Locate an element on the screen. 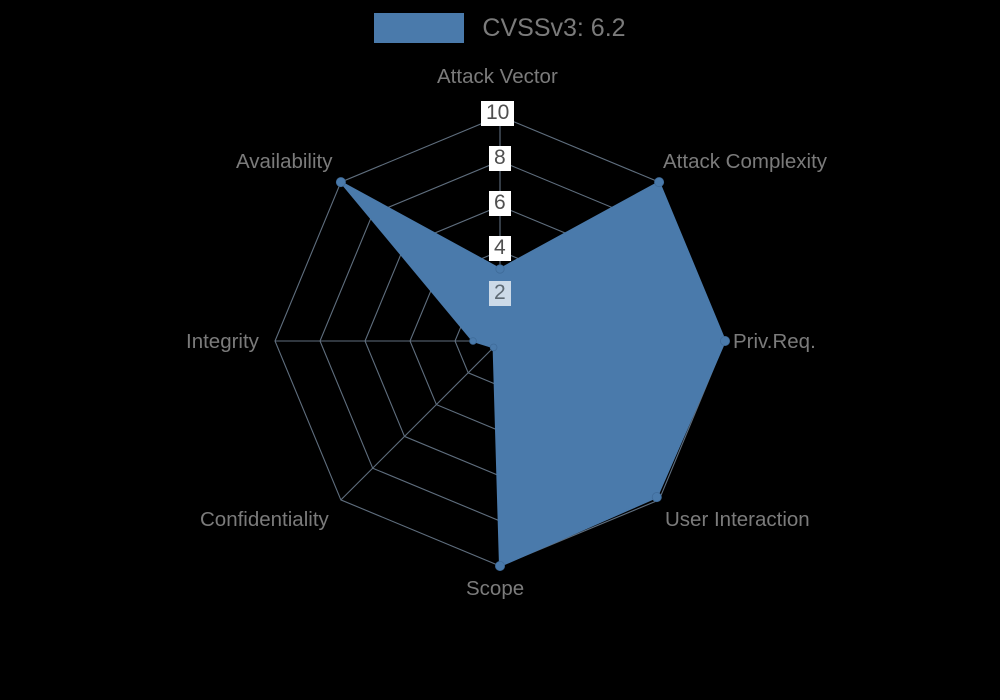 This screenshot has height=700, width=1000. axis-label-priv-req: Priv.Req. is located at coordinates (774, 341).